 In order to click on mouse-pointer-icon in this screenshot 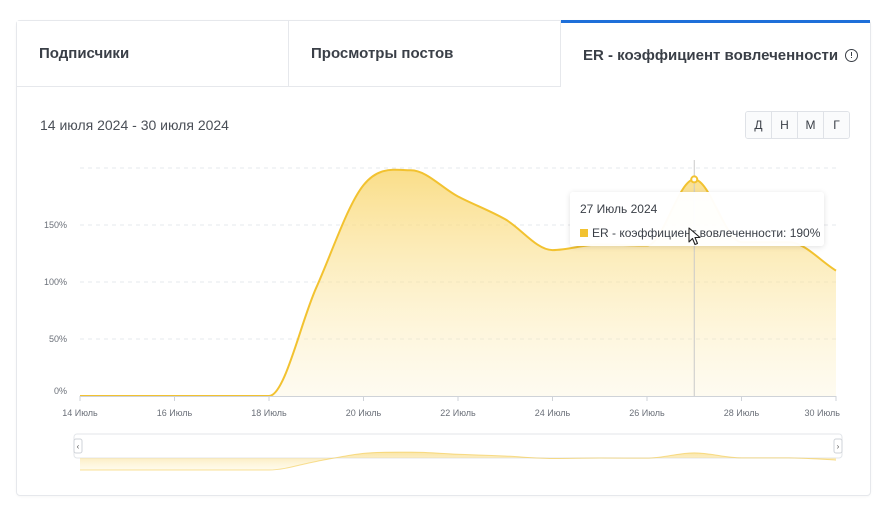, I will do `click(694, 236)`.